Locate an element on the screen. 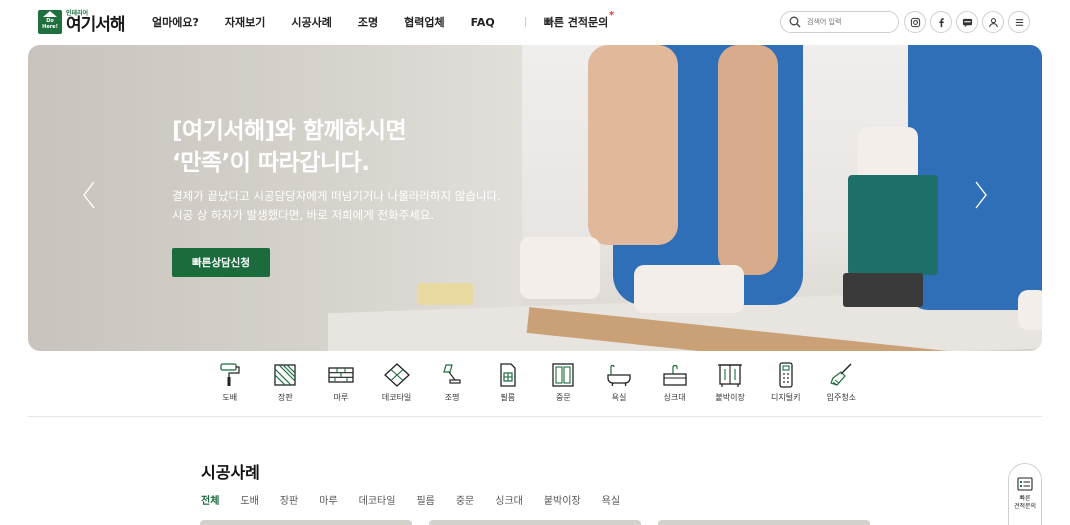  category-digital-key: 디지털키 is located at coordinates (786, 382).